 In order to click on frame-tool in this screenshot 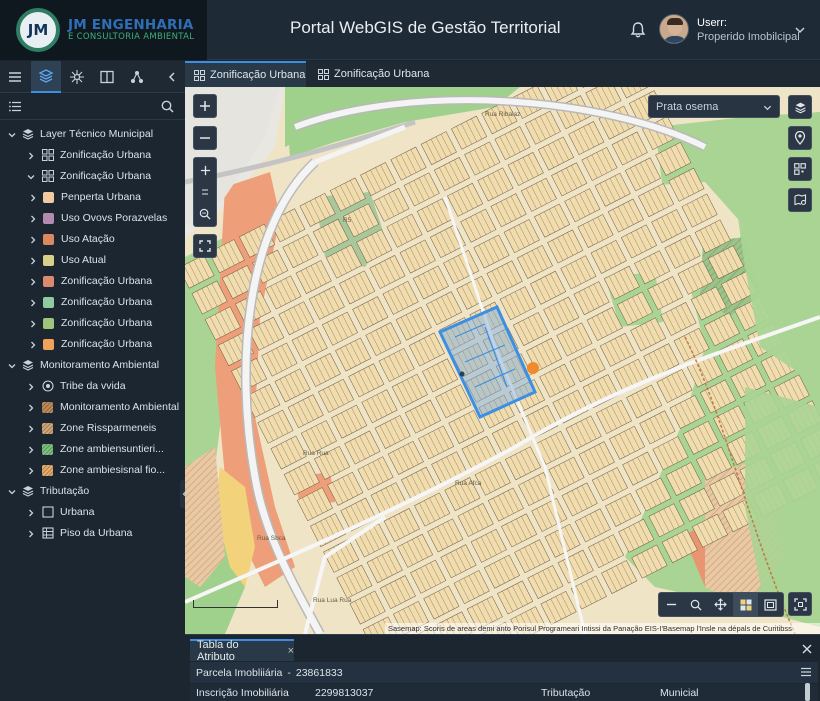, I will do `click(770, 604)`.